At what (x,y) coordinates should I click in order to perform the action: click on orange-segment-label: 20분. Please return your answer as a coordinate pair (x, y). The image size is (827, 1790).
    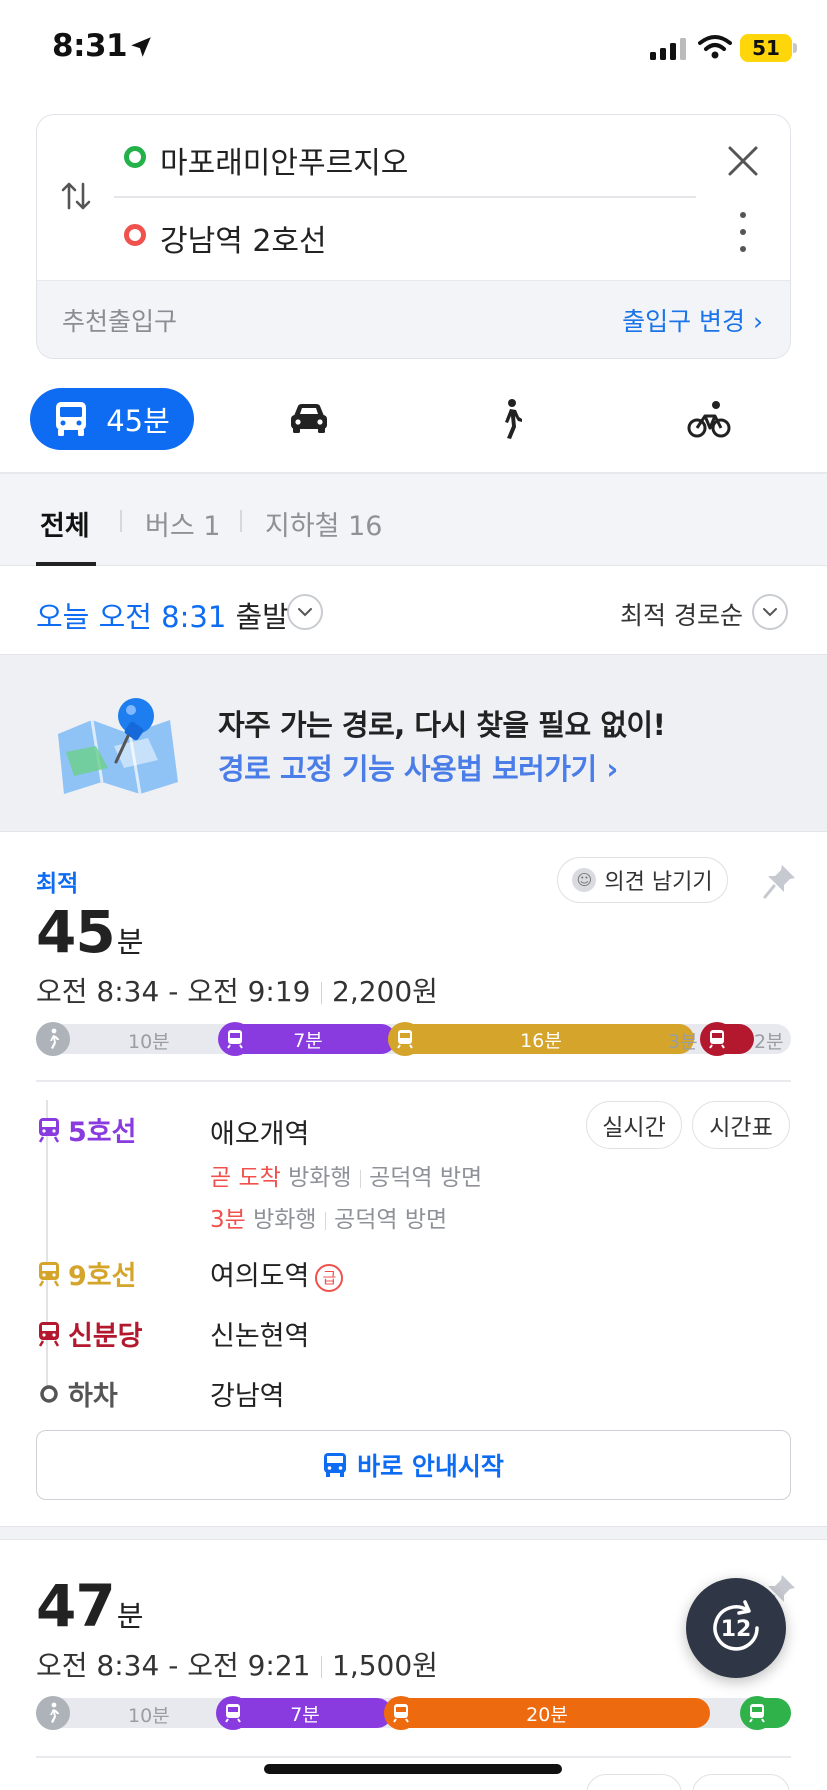
    Looking at the image, I should click on (547, 1714).